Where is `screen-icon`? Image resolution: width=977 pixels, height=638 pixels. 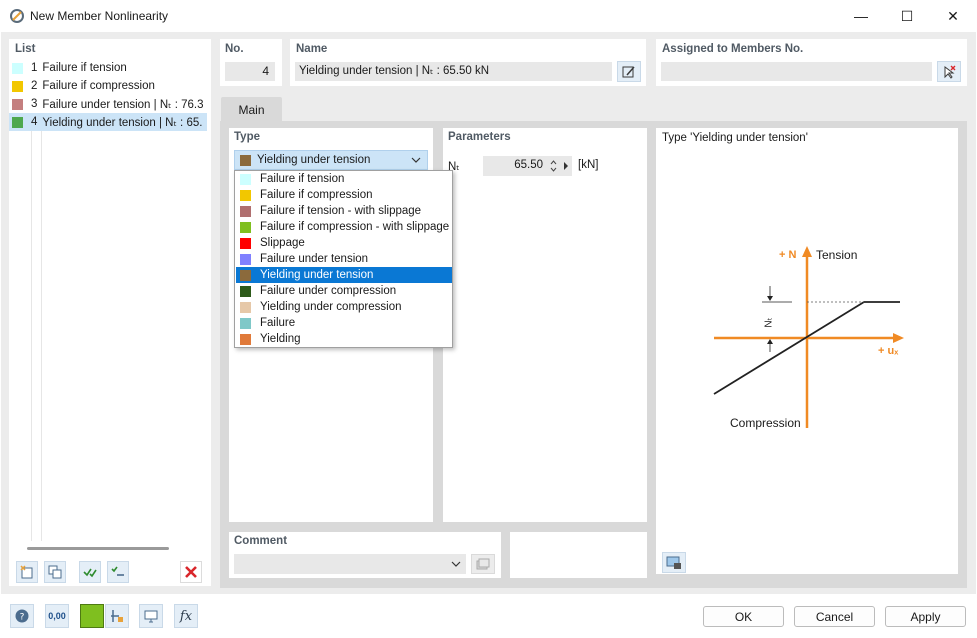
screen-icon is located at coordinates (673, 562).